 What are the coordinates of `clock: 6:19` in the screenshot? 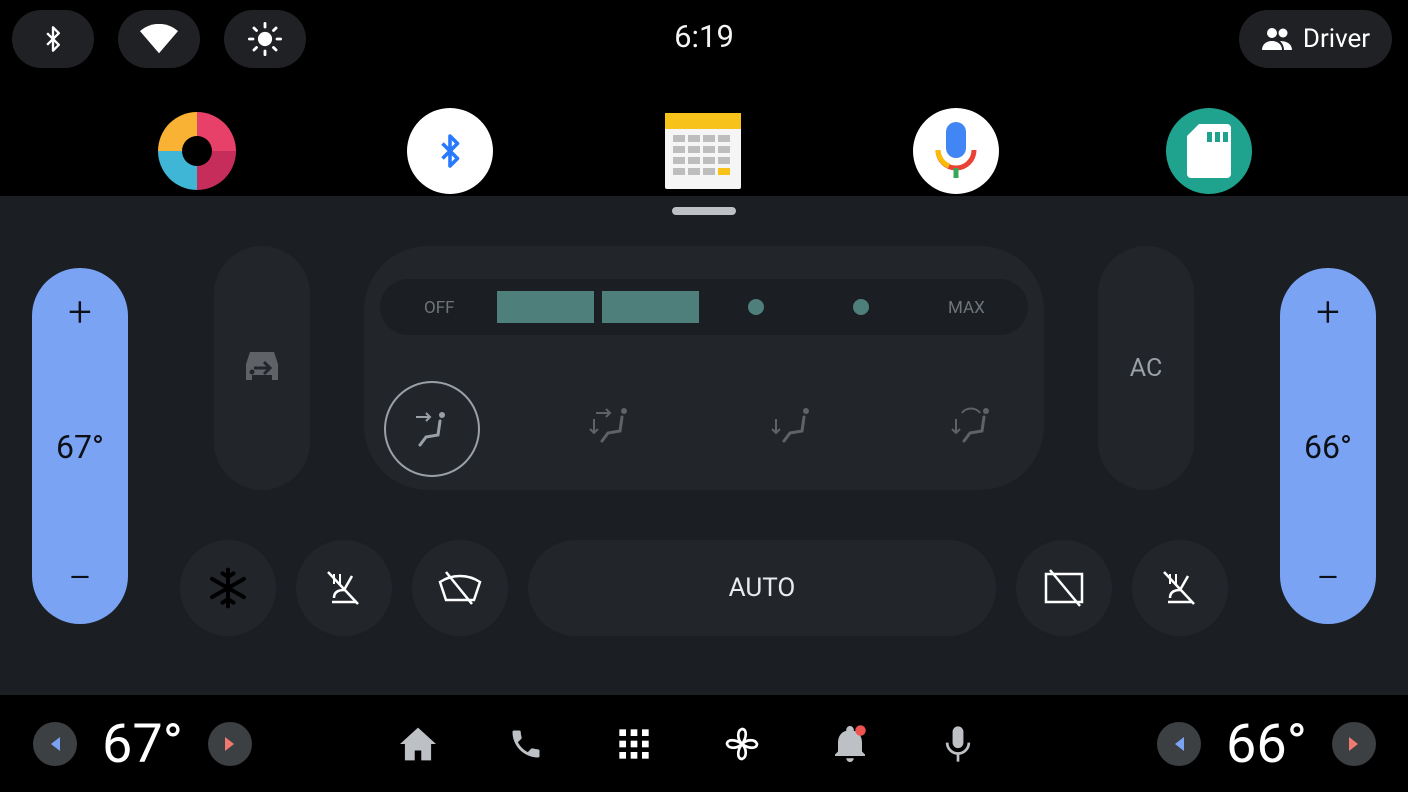 It's located at (704, 36).